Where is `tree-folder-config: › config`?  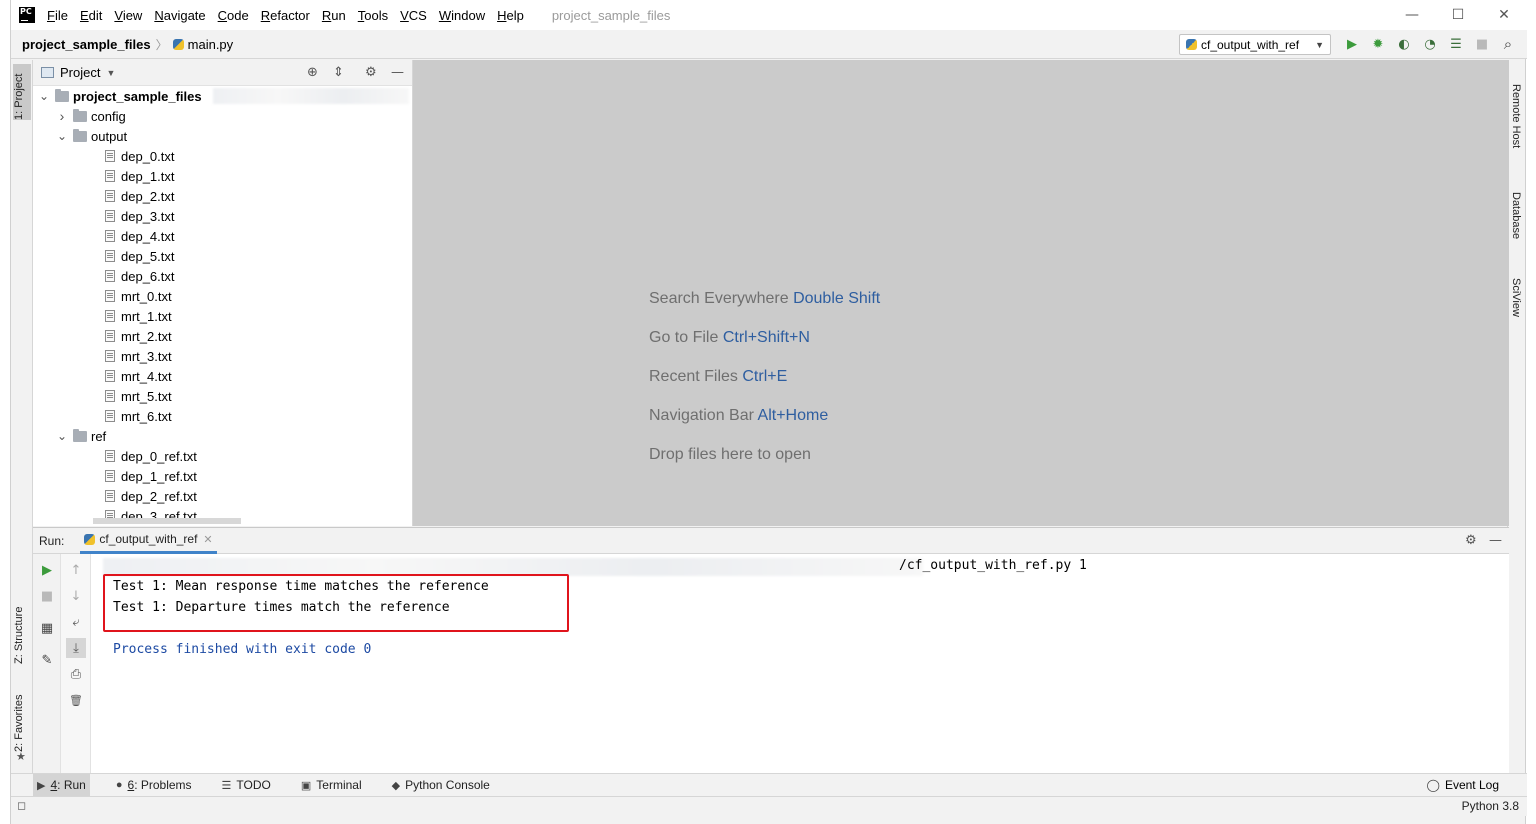
tree-folder-config: › config is located at coordinates (218, 116).